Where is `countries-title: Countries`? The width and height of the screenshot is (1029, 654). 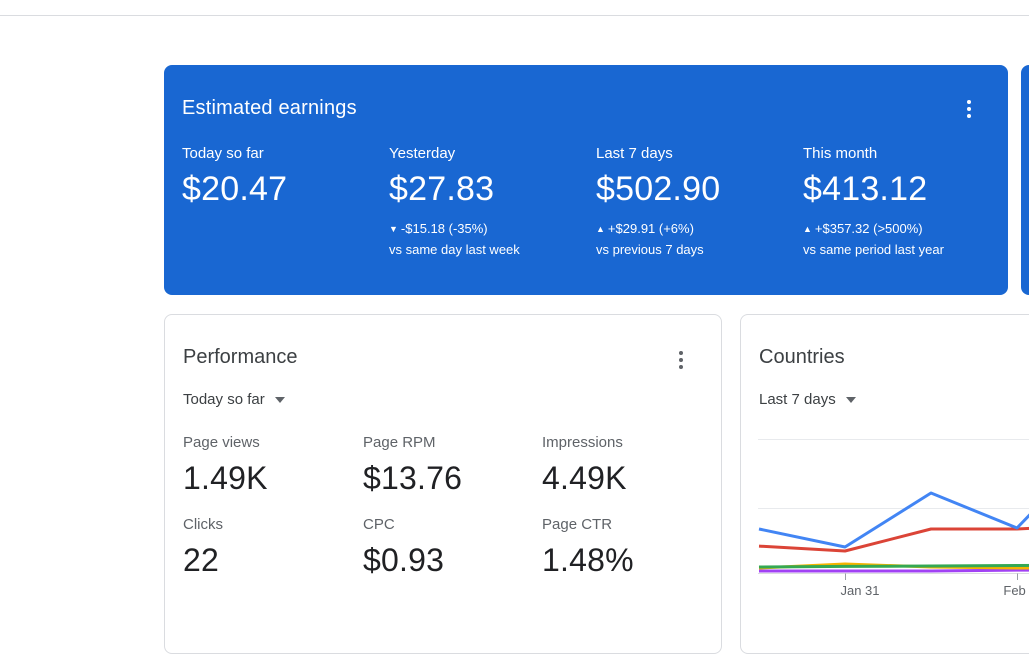
countries-title: Countries is located at coordinates (802, 357).